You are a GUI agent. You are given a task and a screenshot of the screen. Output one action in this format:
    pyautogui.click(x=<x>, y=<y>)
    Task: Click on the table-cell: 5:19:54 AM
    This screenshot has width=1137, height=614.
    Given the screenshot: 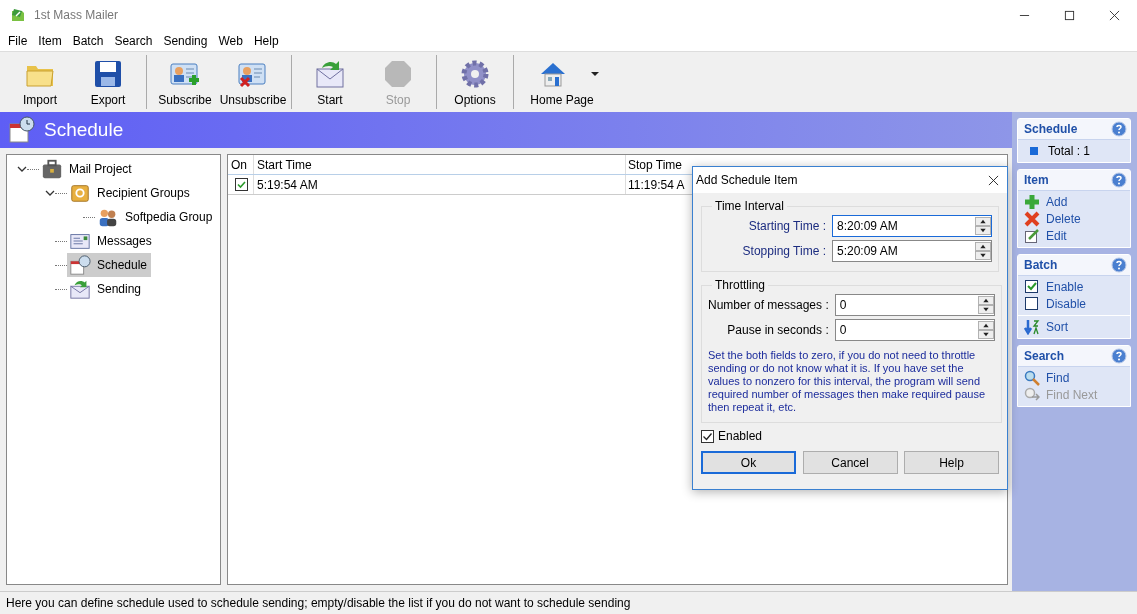 What is the action you would take?
    pyautogui.click(x=440, y=184)
    